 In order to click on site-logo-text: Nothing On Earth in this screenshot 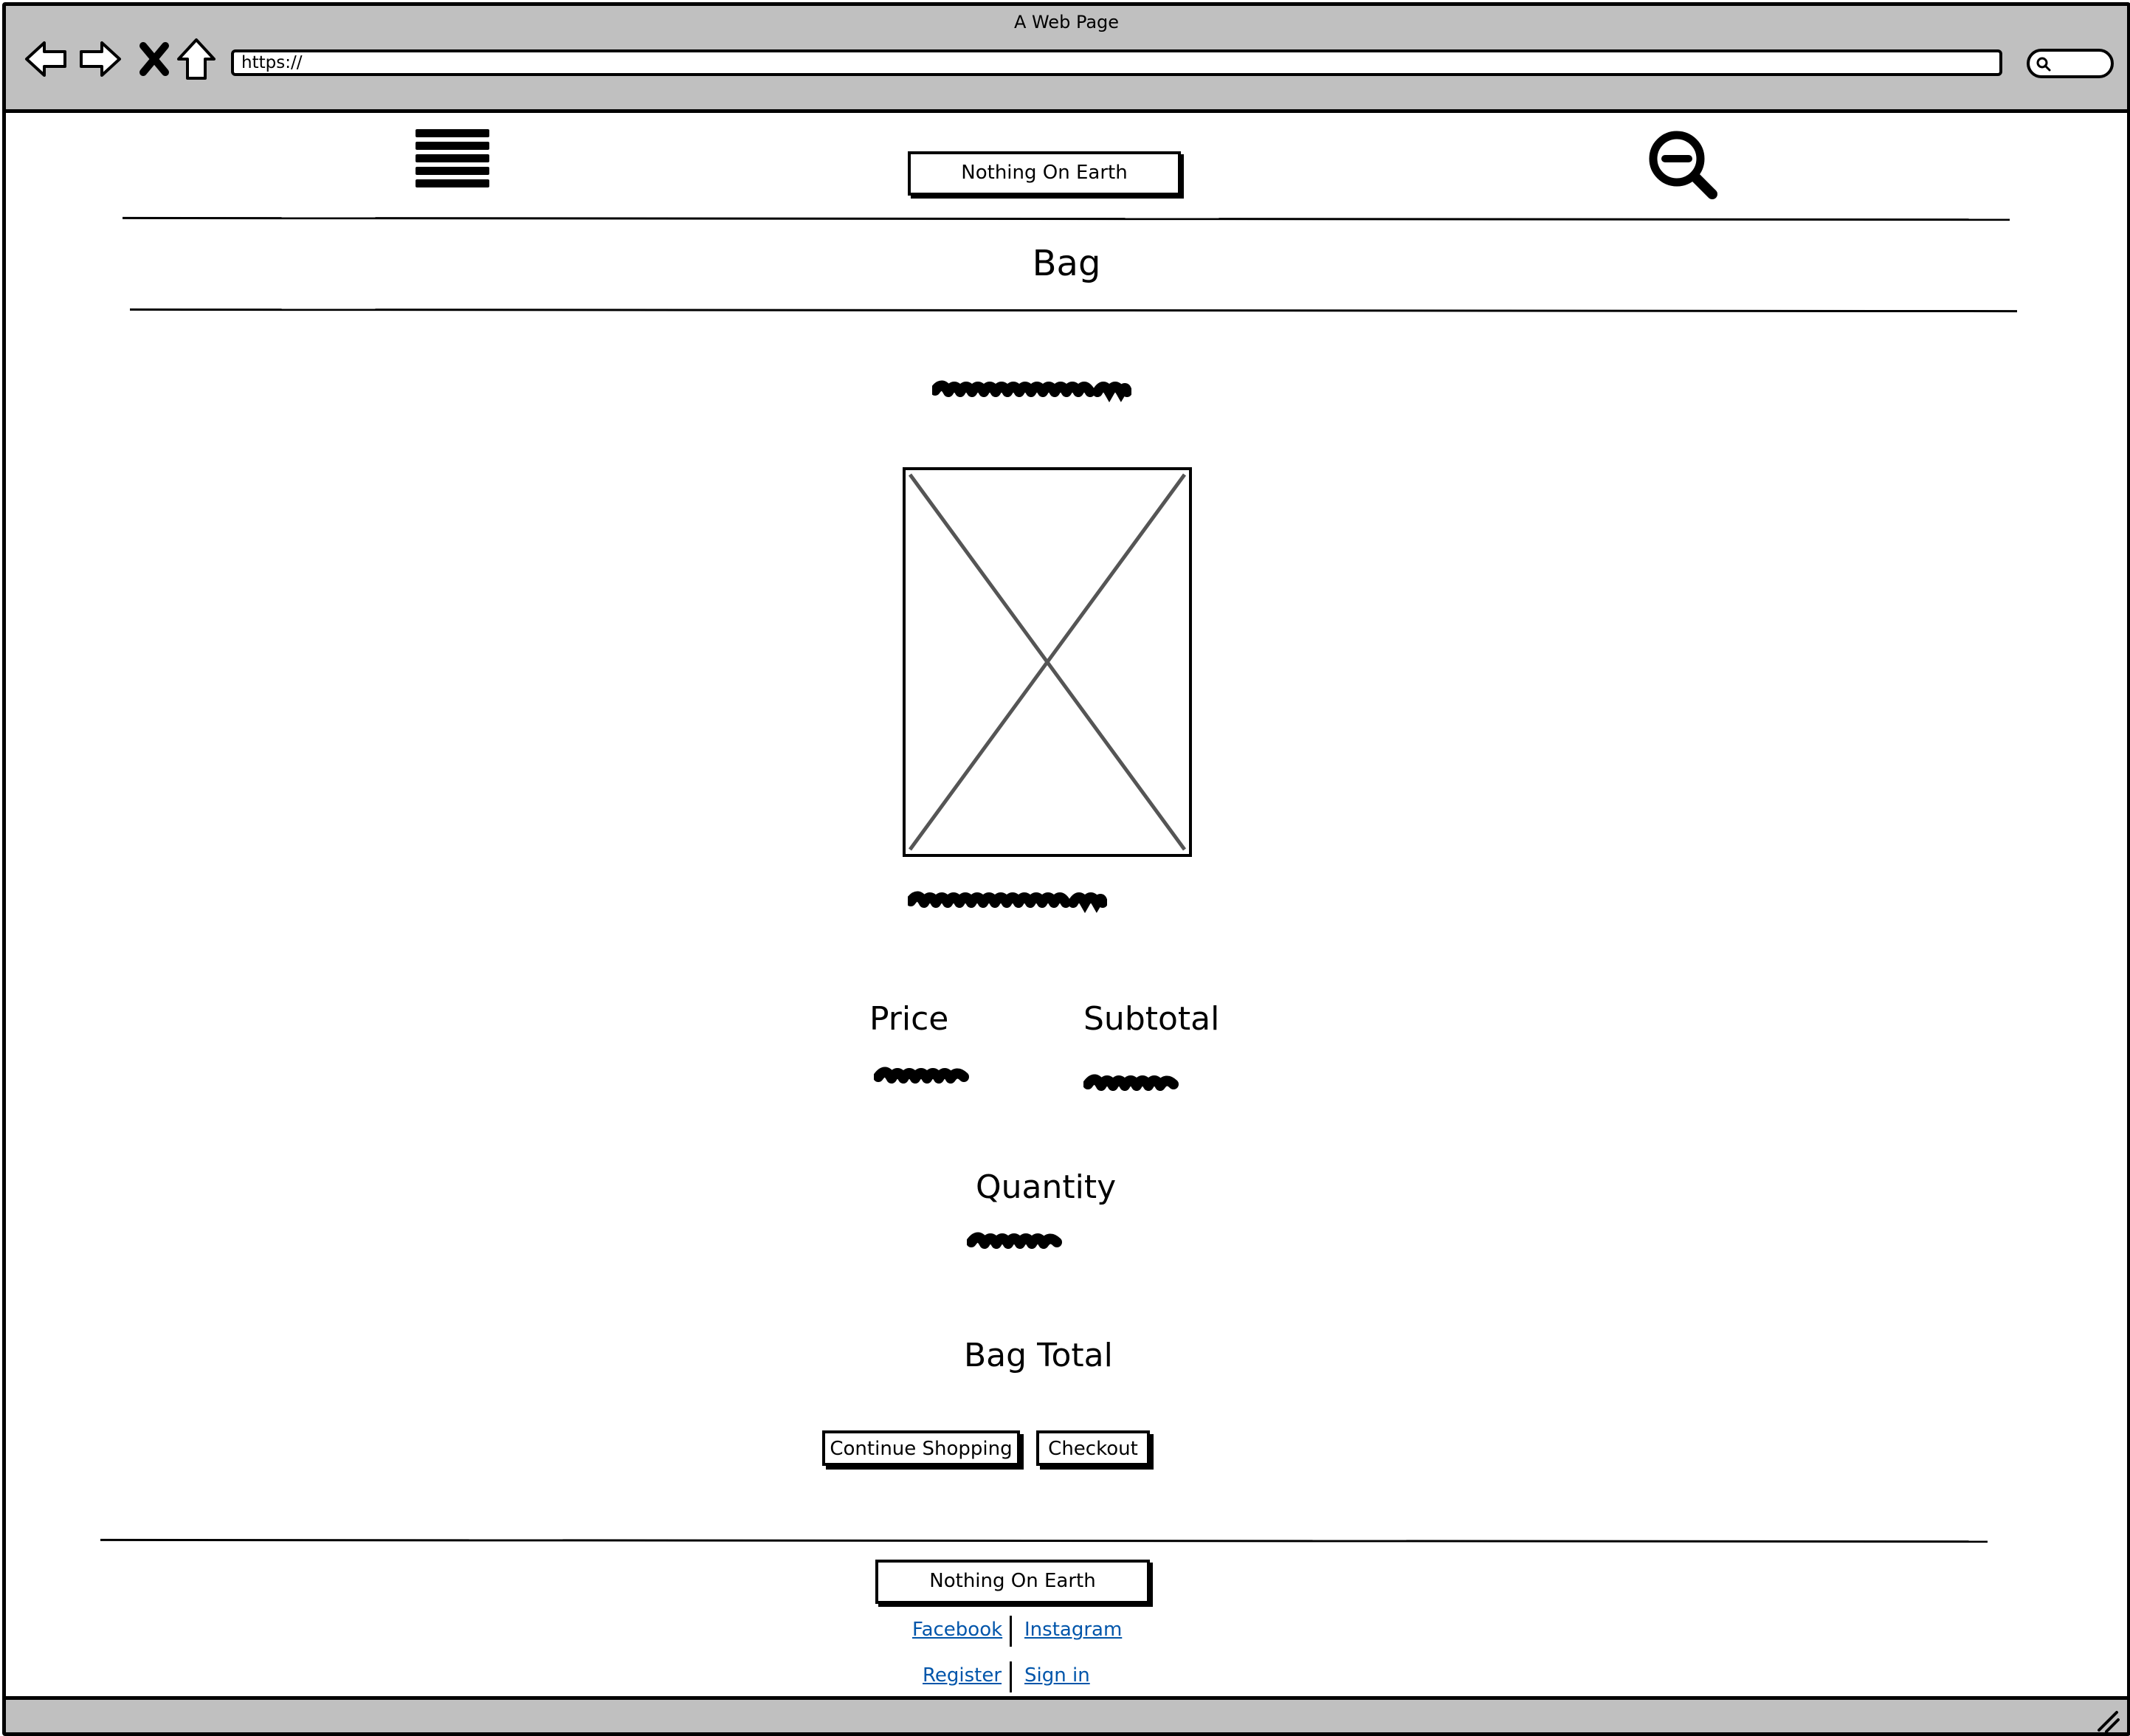, I will do `click(1044, 173)`.